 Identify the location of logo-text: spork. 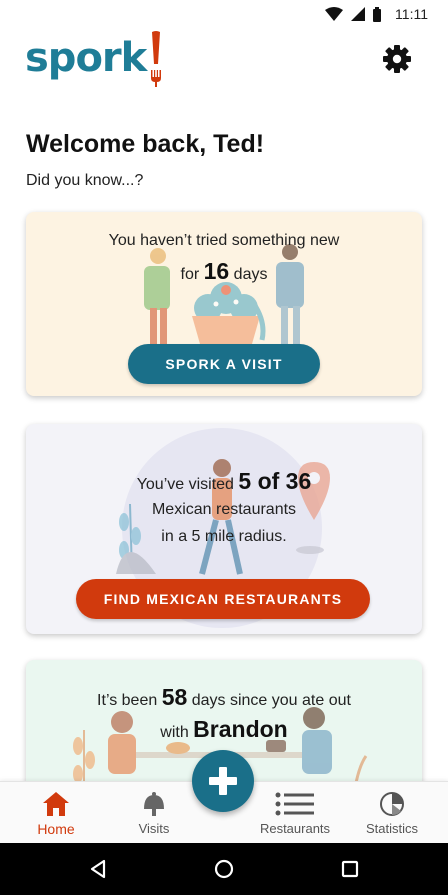
(86, 58).